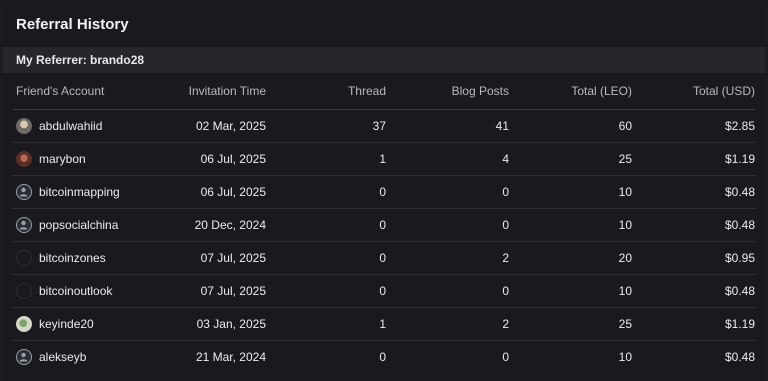  What do you see at coordinates (326, 126) in the screenshot?
I see `thread-count: 37` at bounding box center [326, 126].